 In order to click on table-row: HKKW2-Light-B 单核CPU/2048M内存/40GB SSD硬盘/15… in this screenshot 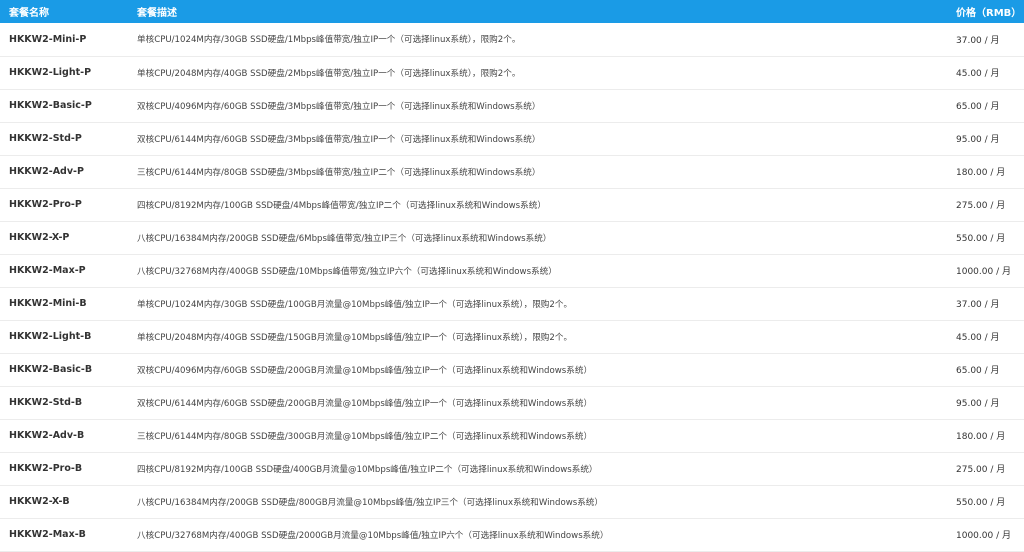, I will do `click(512, 337)`.